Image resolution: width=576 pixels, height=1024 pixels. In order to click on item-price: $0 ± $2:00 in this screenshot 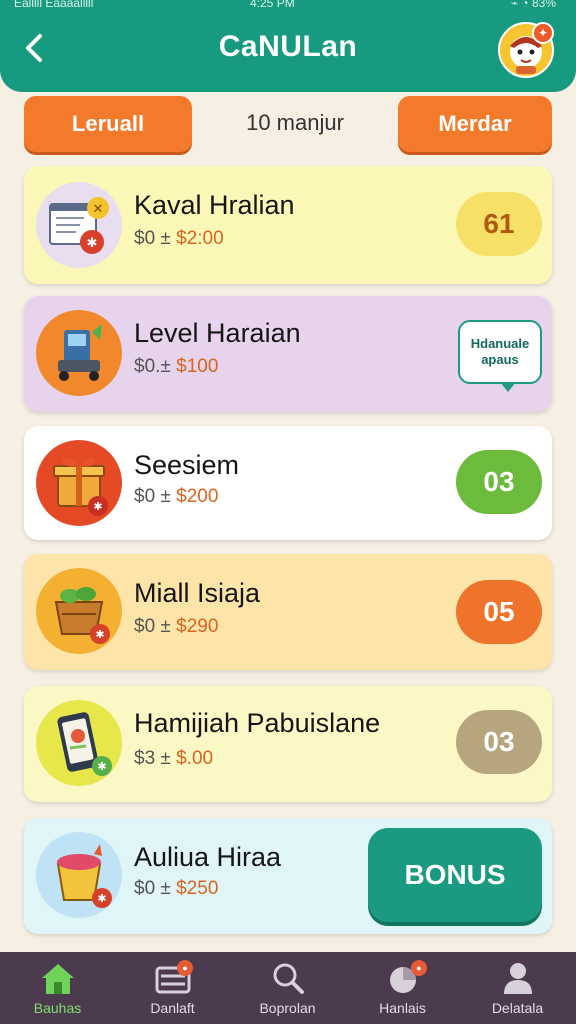, I will do `click(179, 239)`.